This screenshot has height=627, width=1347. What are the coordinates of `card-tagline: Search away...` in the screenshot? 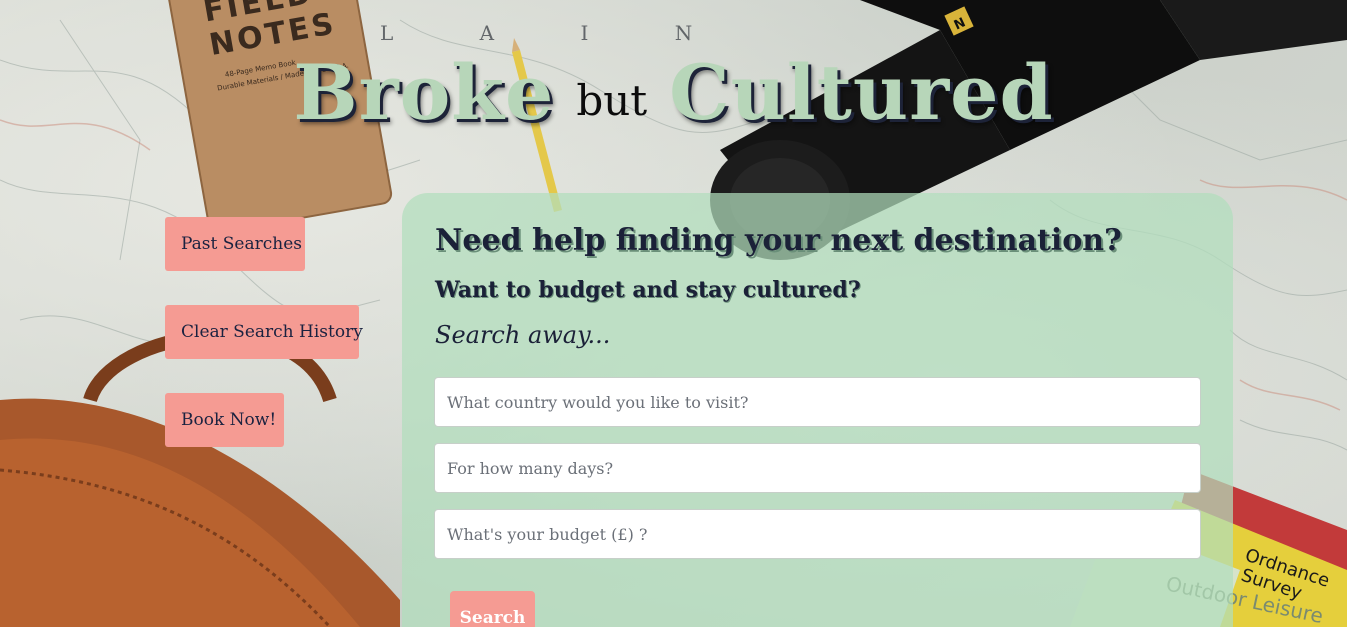 It's located at (523, 335).